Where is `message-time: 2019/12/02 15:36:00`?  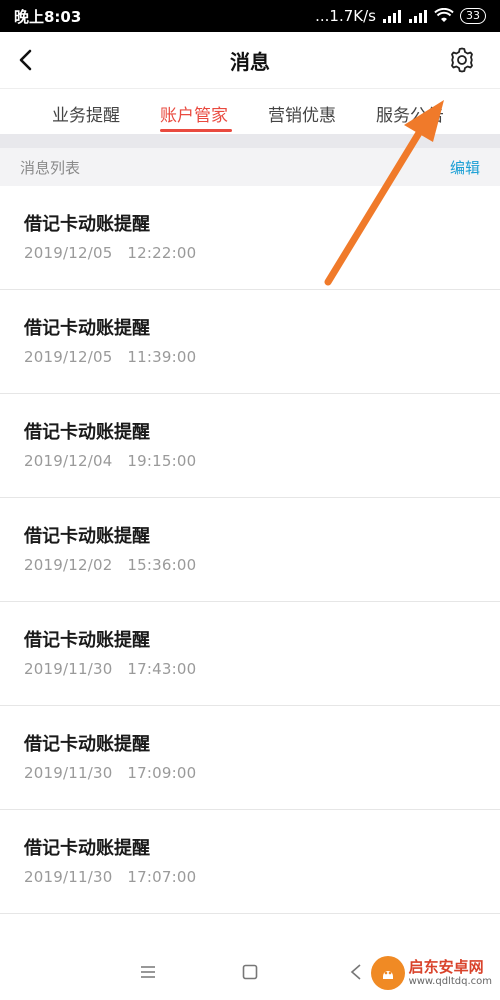 message-time: 2019/12/02 15:36:00 is located at coordinates (110, 565).